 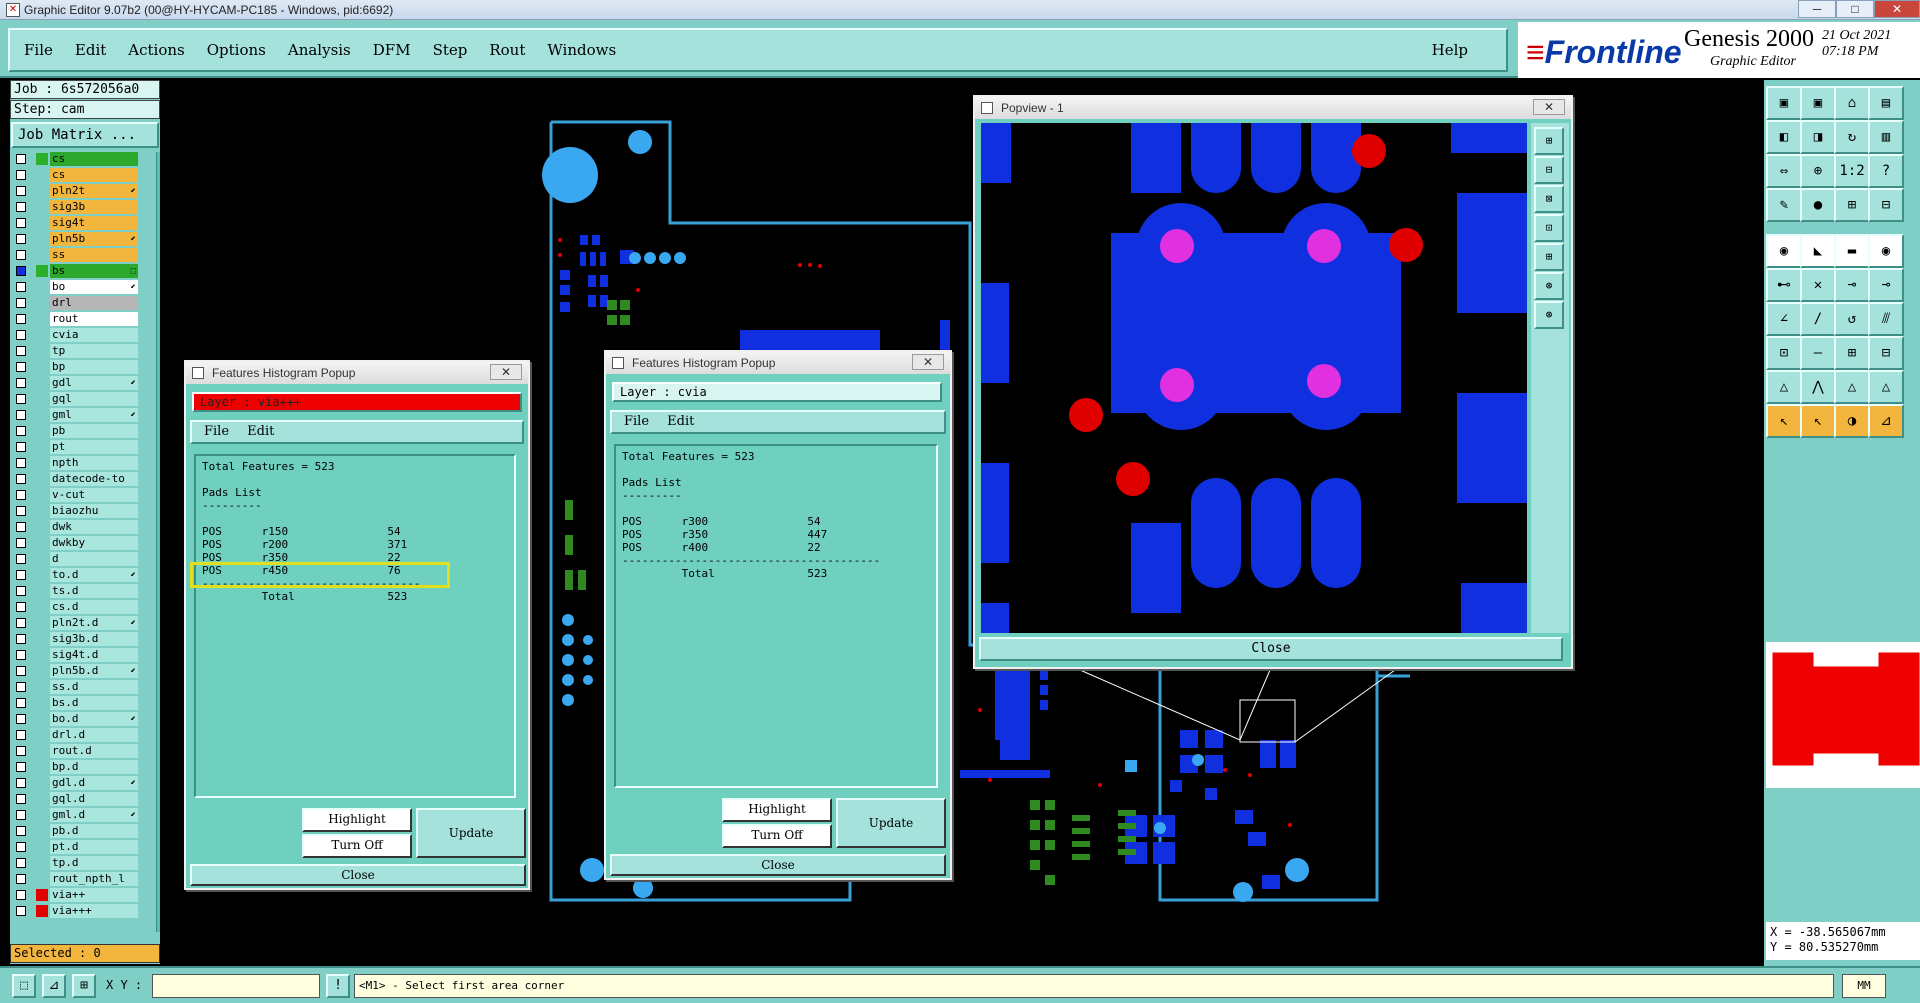 I want to click on toolbar-icon: ⊞, so click(x=1852, y=353).